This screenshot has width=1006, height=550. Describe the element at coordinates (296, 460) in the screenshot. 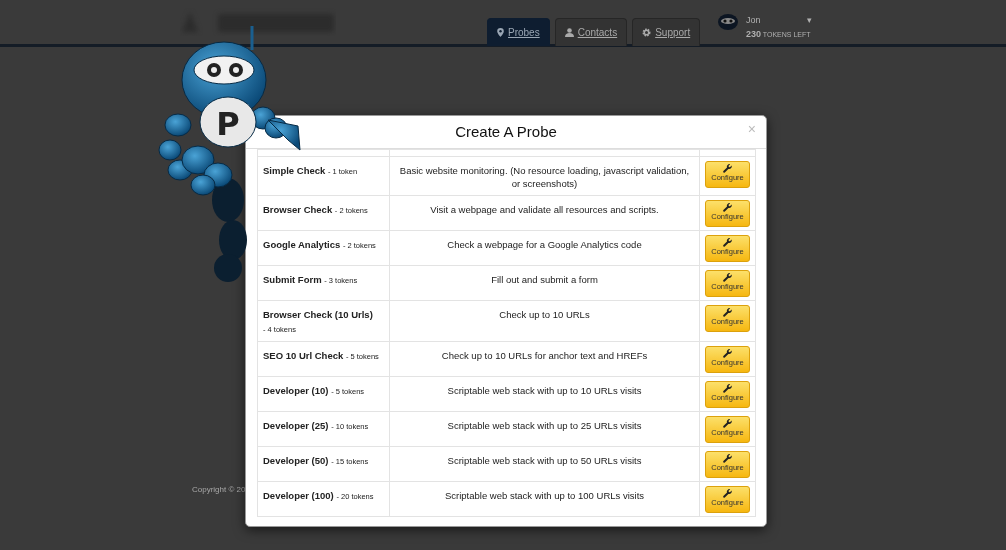

I see `probe-name: Developer (50)` at that location.